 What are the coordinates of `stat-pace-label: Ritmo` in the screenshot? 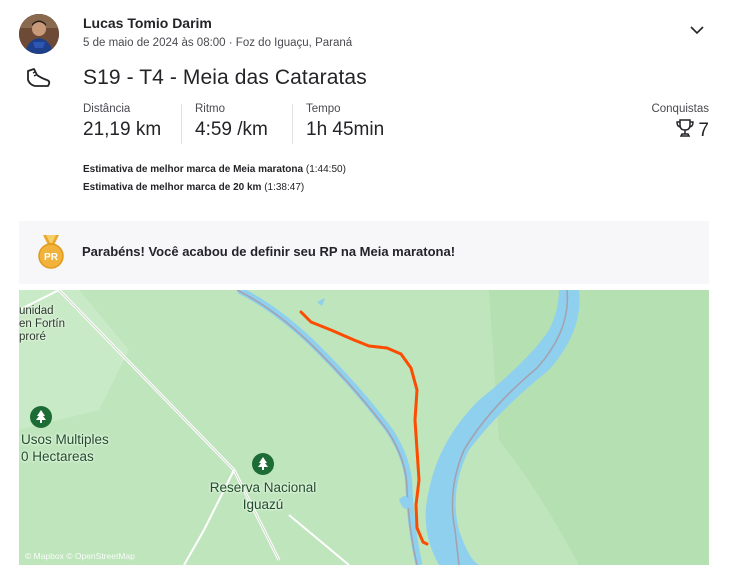 It's located at (210, 109).